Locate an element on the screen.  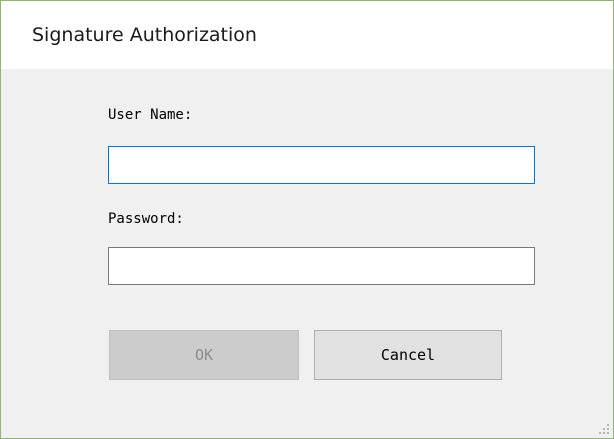
username-label: User Name: is located at coordinates (150, 115).